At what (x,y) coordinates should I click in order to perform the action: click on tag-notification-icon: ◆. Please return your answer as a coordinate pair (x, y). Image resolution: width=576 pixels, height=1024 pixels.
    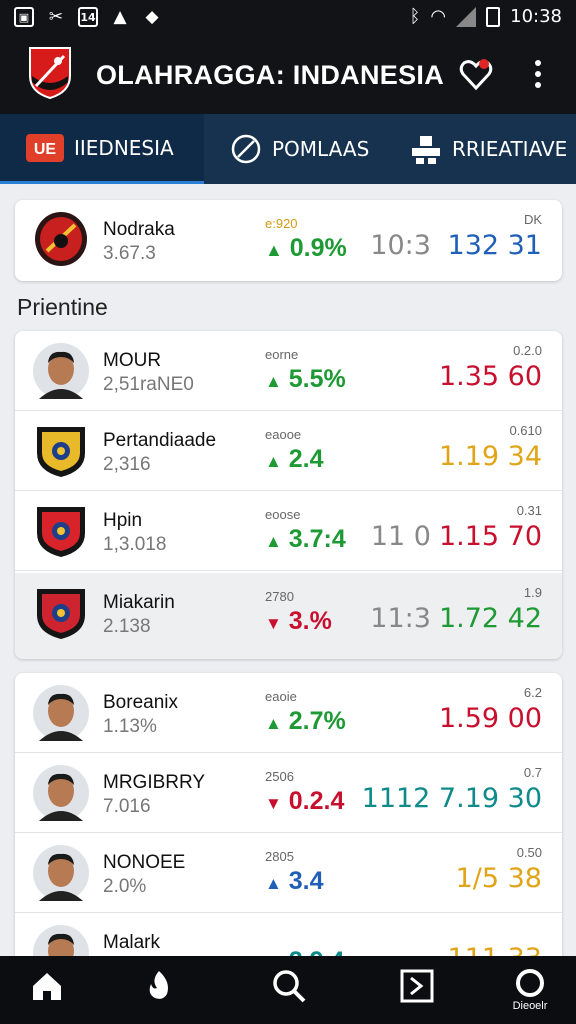
    Looking at the image, I should click on (152, 17).